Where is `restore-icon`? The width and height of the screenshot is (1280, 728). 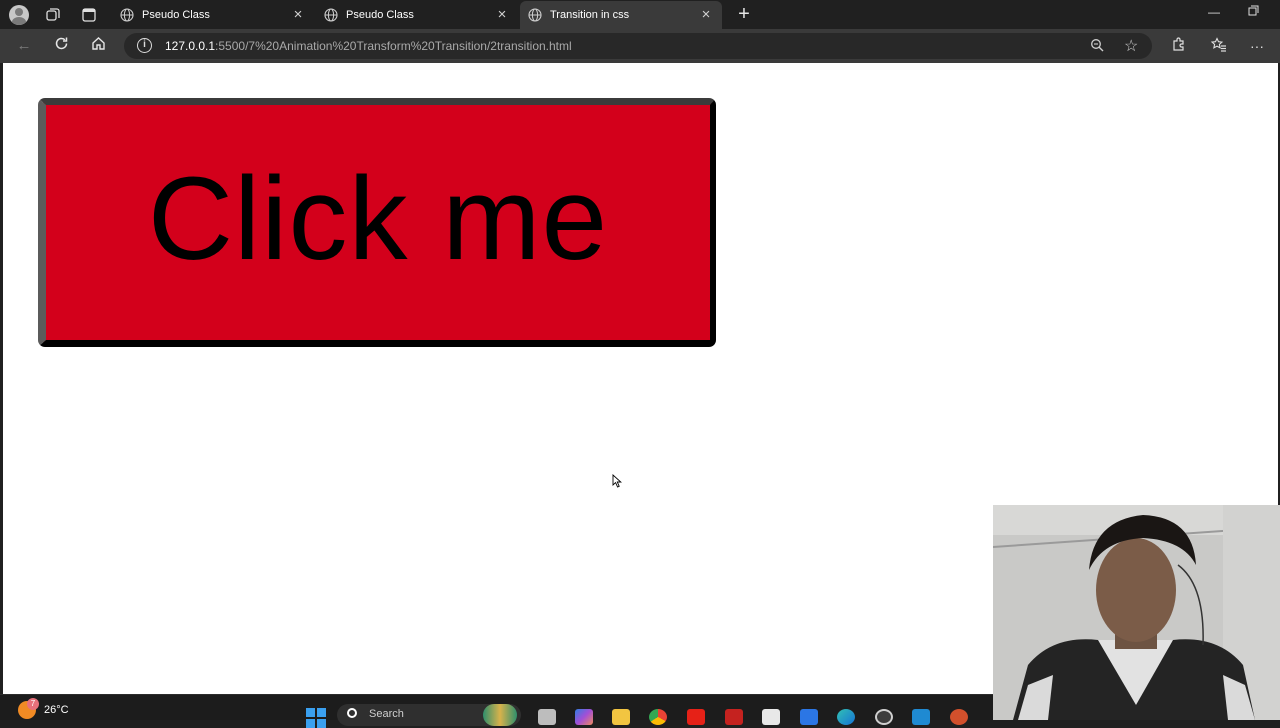
restore-icon is located at coordinates (1253, 12).